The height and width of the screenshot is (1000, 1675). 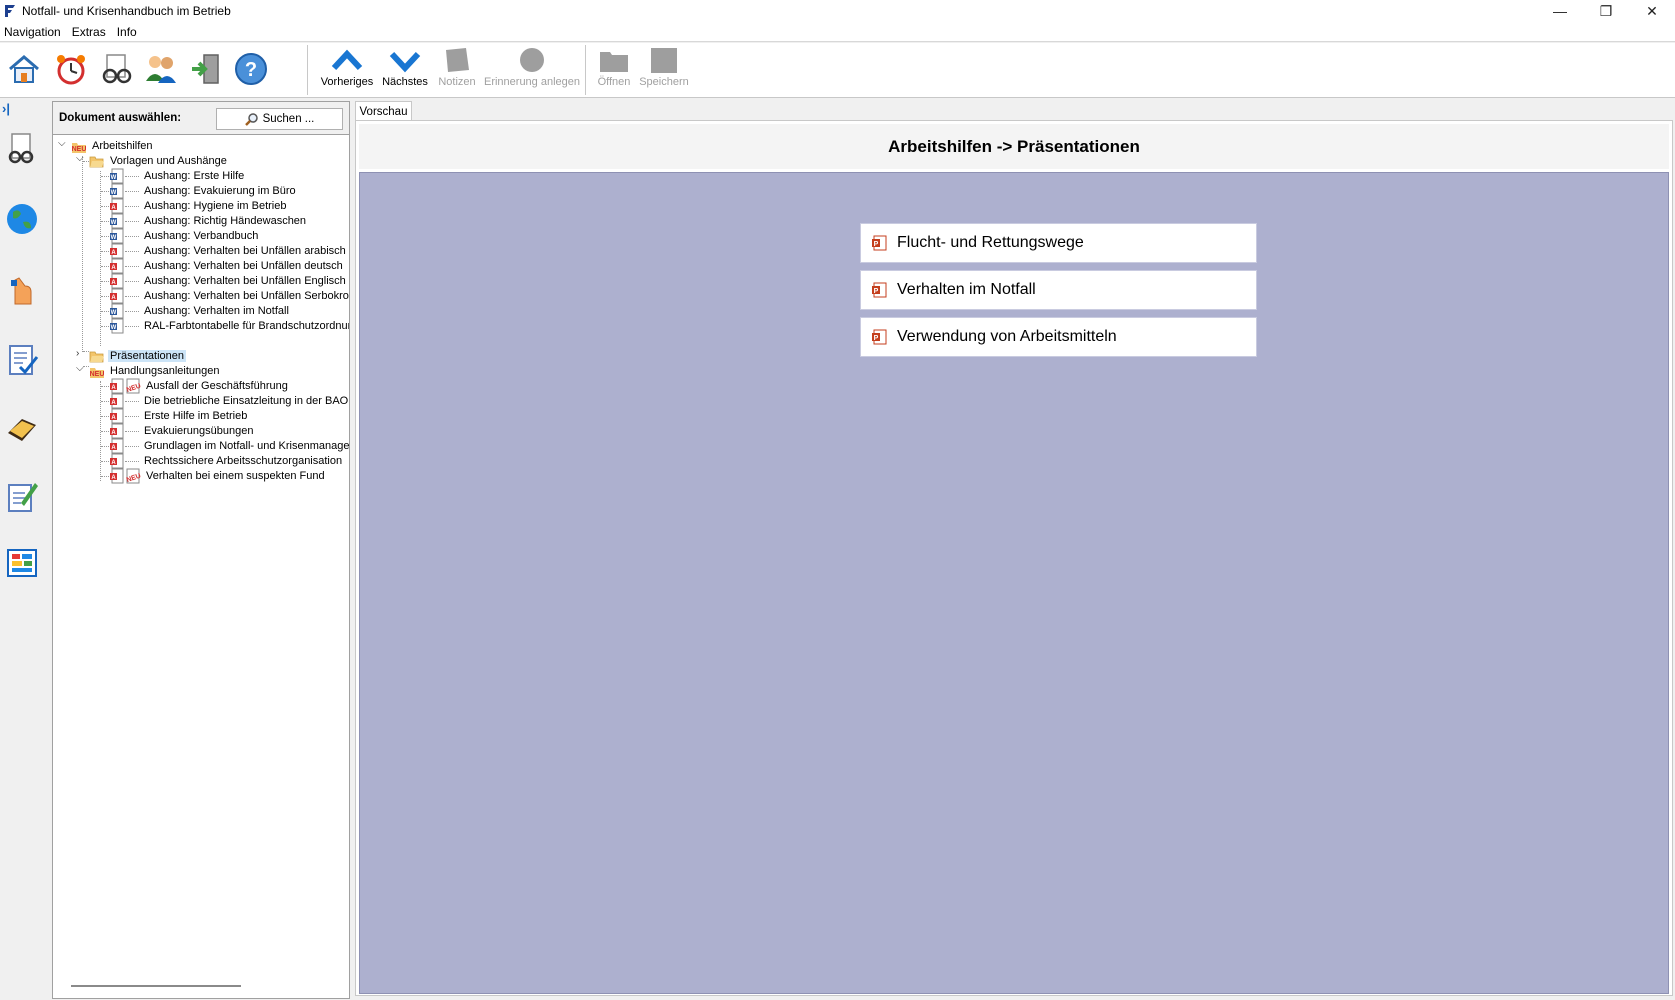 What do you see at coordinates (206, 69) in the screenshot?
I see `exit-door-icon` at bounding box center [206, 69].